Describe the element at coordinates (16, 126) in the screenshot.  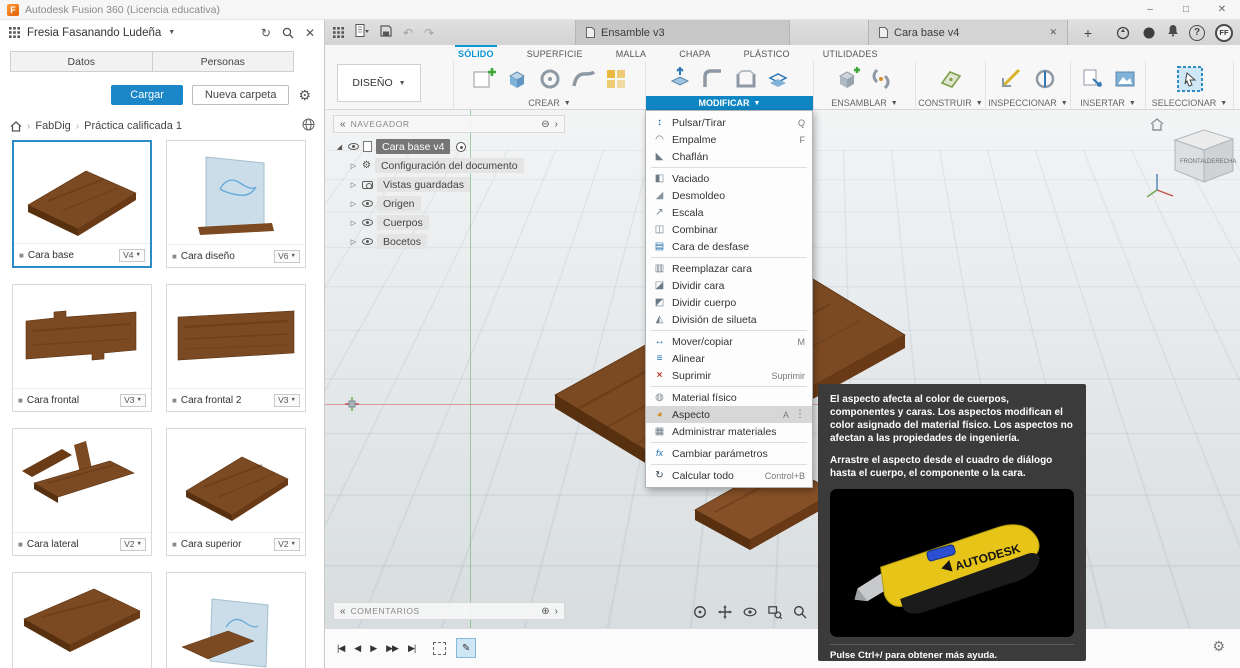
I see `home-icon` at that location.